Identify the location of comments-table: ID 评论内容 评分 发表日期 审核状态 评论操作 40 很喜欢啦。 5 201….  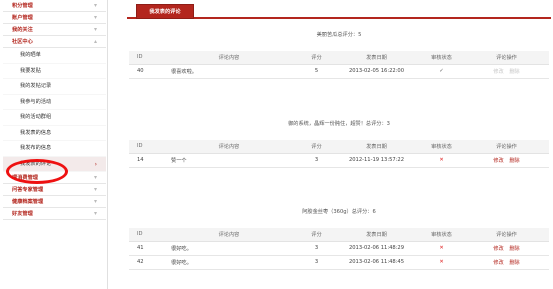
(339, 65).